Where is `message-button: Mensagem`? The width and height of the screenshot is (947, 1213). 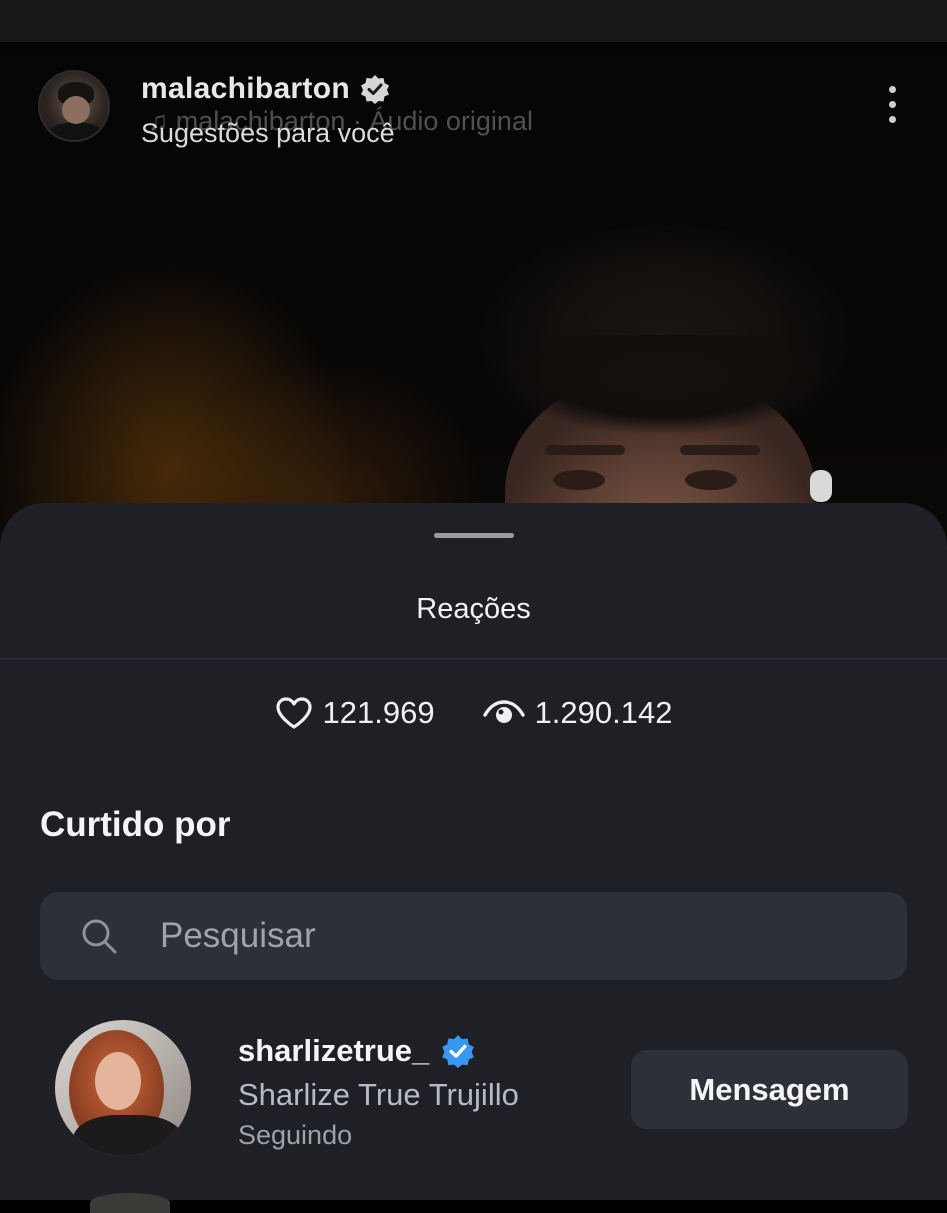
message-button: Mensagem is located at coordinates (769, 1089).